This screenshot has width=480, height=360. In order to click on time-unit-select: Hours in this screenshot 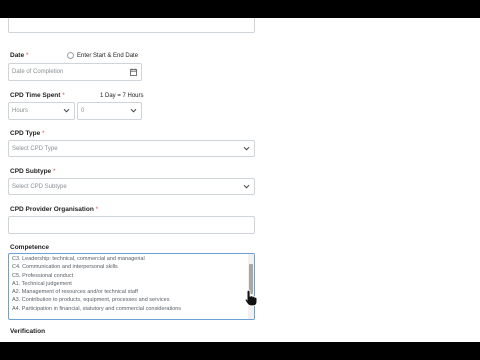, I will do `click(41, 111)`.